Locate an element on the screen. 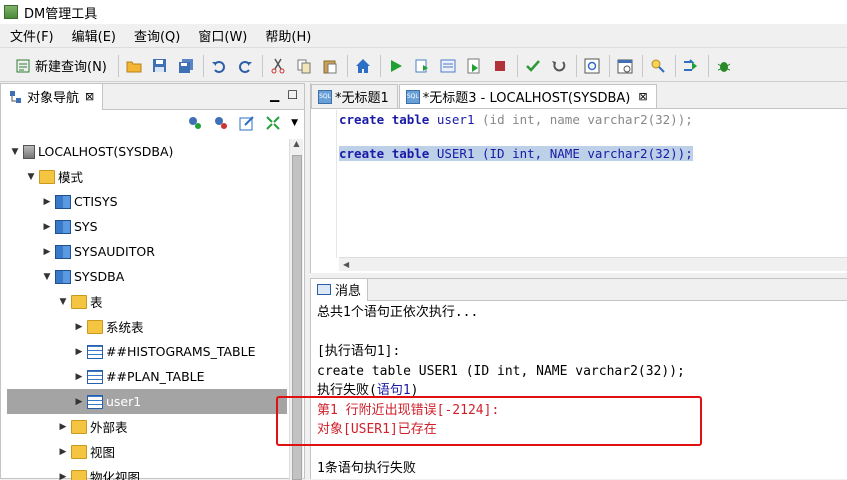 The height and width of the screenshot is (480, 847). execute-script-button is located at coordinates (474, 66).